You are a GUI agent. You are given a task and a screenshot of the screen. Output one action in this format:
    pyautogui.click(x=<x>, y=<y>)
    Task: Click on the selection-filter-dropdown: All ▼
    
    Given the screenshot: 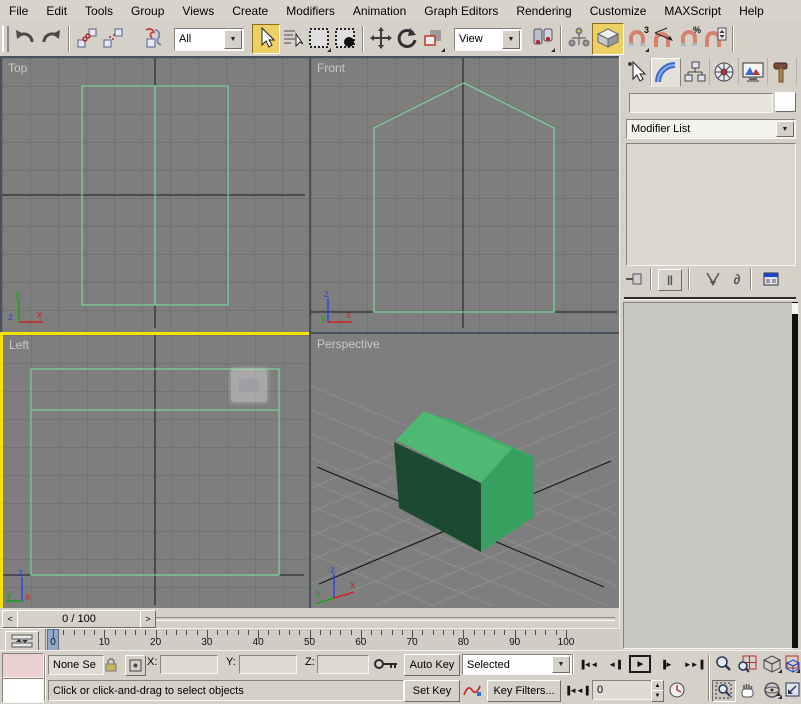 What is the action you would take?
    pyautogui.click(x=209, y=39)
    